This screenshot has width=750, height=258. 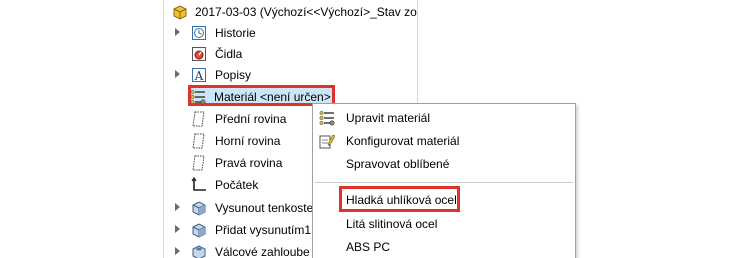 What do you see at coordinates (237, 185) in the screenshot?
I see `tree-item-label: Počátek` at bounding box center [237, 185].